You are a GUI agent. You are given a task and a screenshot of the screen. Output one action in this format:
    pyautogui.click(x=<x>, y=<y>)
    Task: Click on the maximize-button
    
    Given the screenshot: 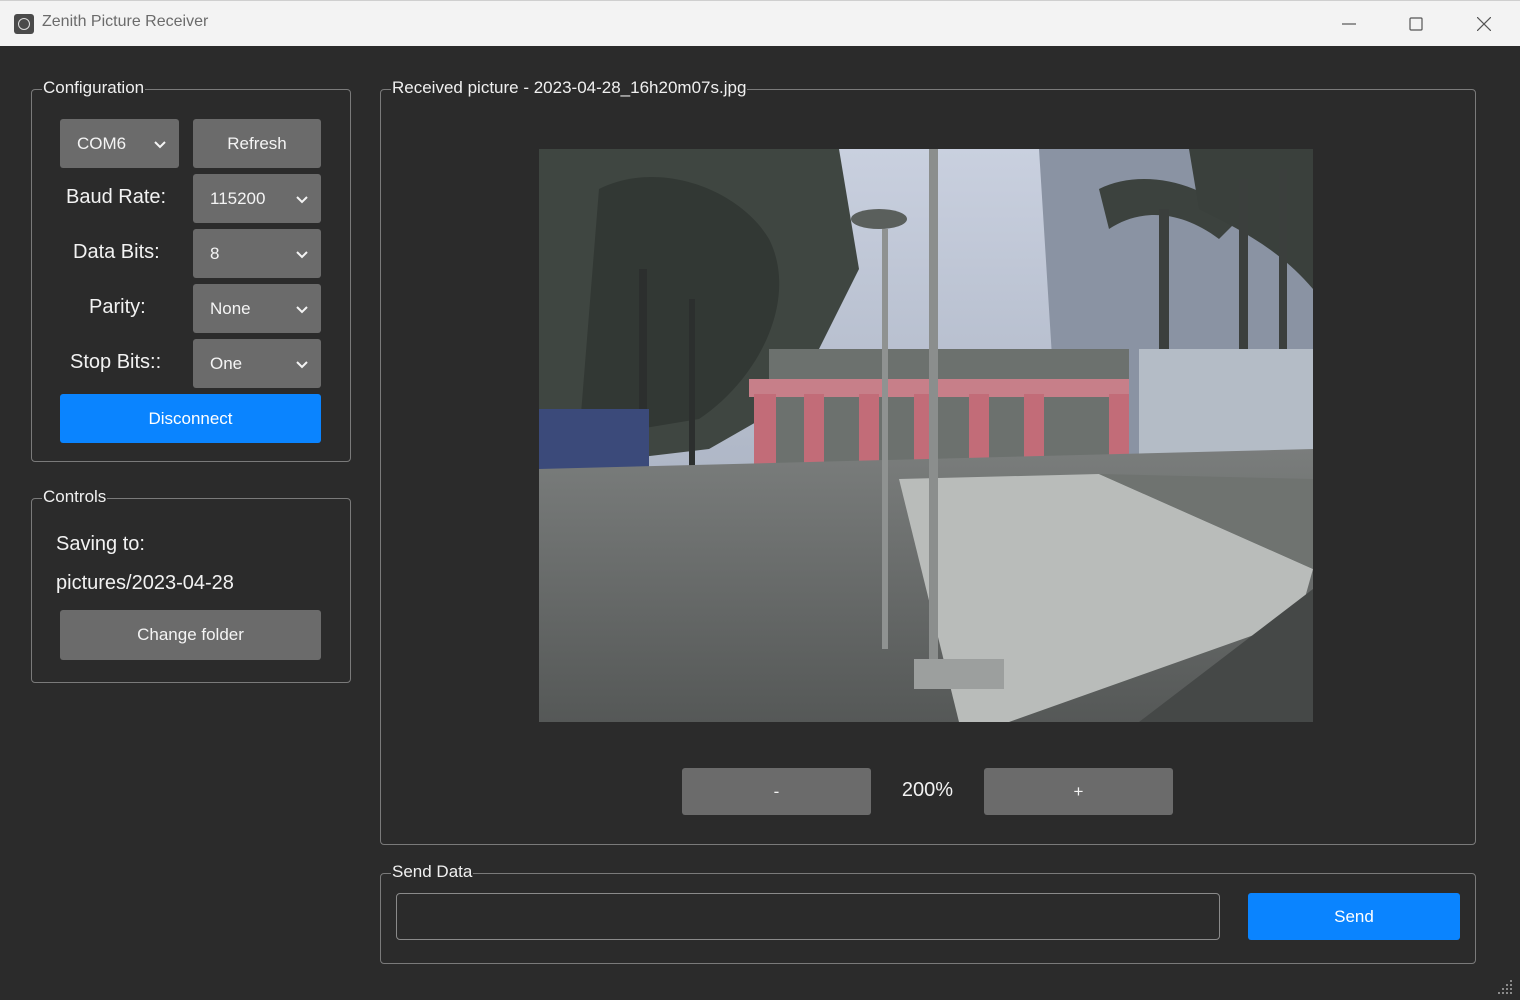 What is the action you would take?
    pyautogui.click(x=1416, y=24)
    